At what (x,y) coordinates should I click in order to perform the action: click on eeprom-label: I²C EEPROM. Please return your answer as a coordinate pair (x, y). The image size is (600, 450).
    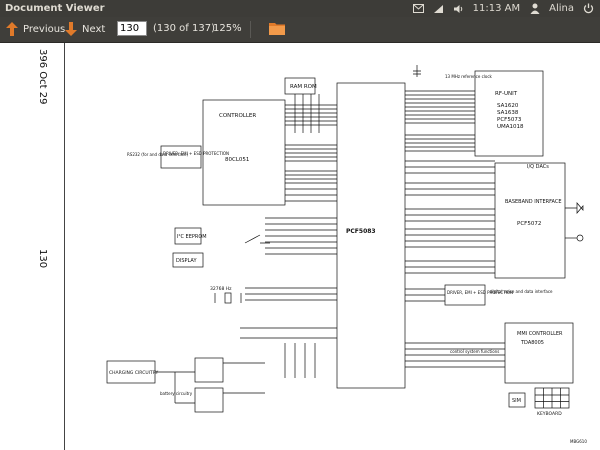
    Looking at the image, I should click on (192, 237).